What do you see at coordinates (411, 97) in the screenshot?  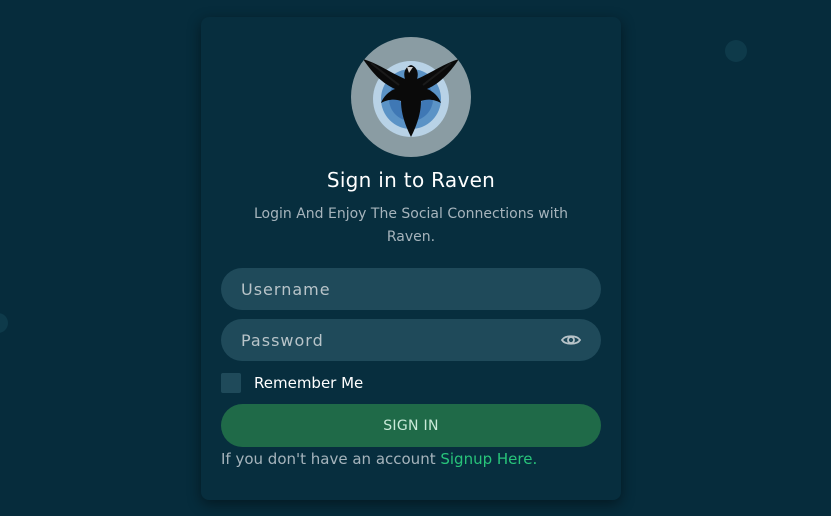 I see `raven-logo-icon` at bounding box center [411, 97].